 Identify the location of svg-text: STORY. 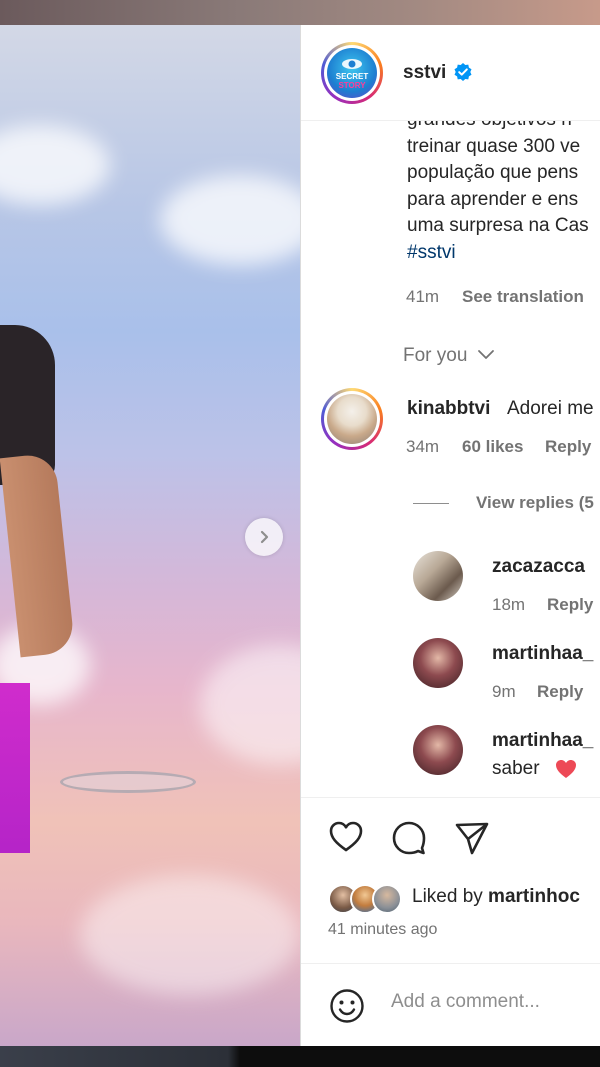
(352, 85).